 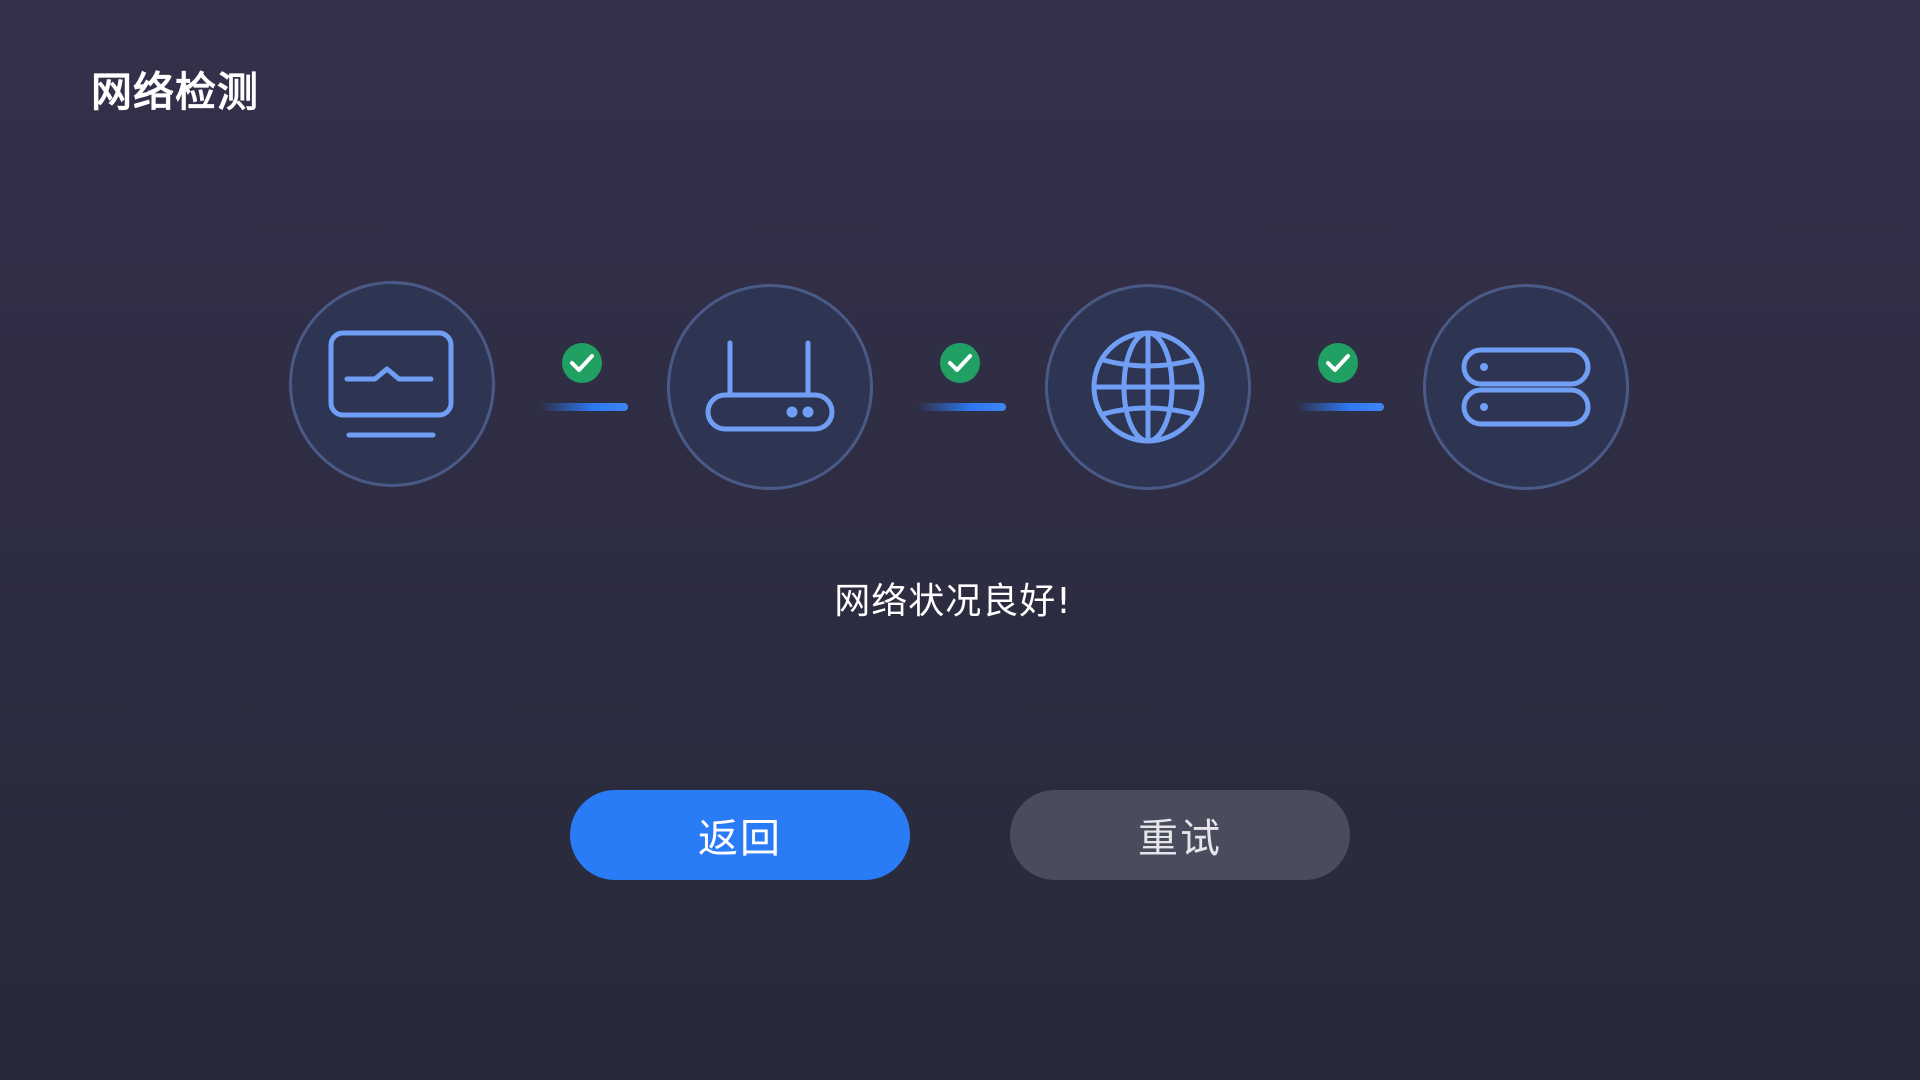 I want to click on server-node, so click(x=1526, y=387).